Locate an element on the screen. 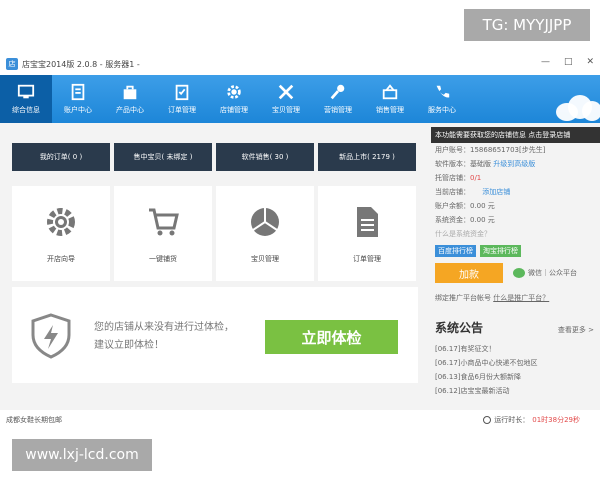 The height and width of the screenshot is (480, 600). tab-overview: 综合信息 is located at coordinates (26, 99).